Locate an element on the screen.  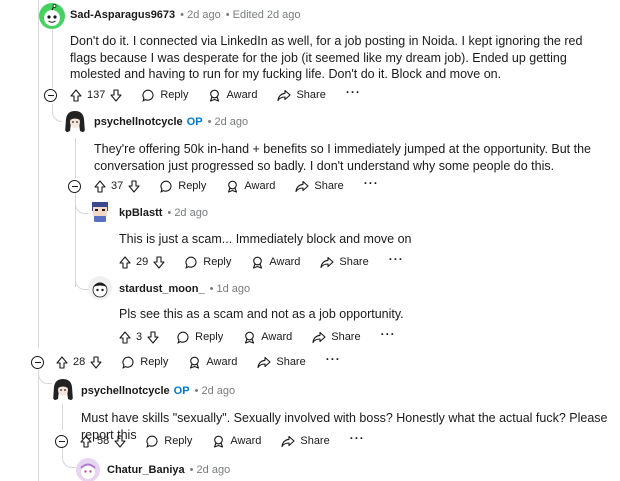
thread-line-c6 is located at coordinates (62, 417).